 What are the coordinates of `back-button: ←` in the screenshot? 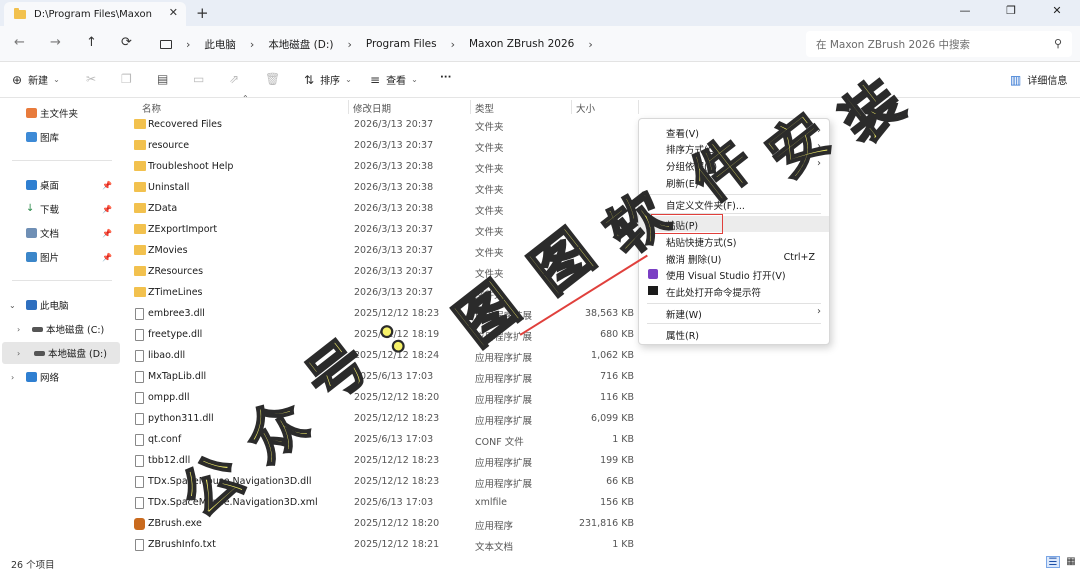 It's located at (19, 42).